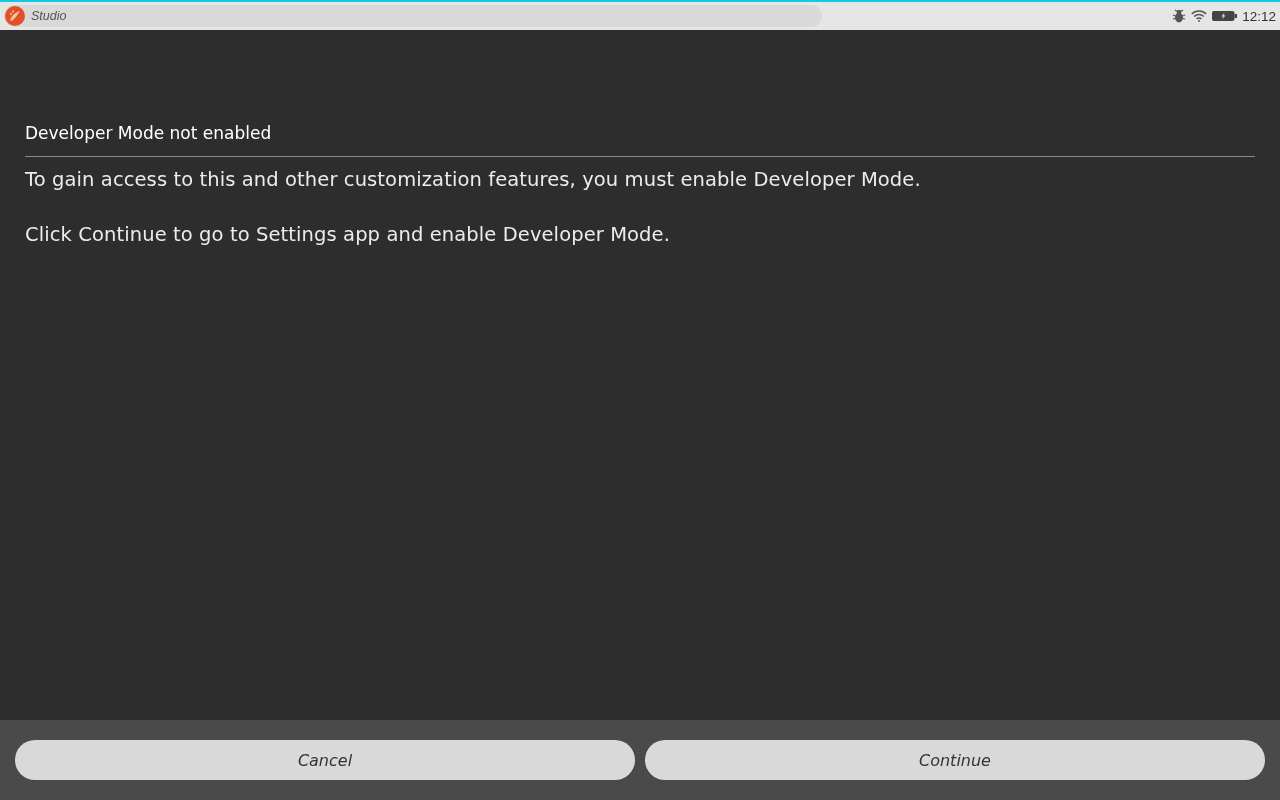 The image size is (1280, 800). What do you see at coordinates (1259, 16) in the screenshot?
I see `clock-time: 12:12` at bounding box center [1259, 16].